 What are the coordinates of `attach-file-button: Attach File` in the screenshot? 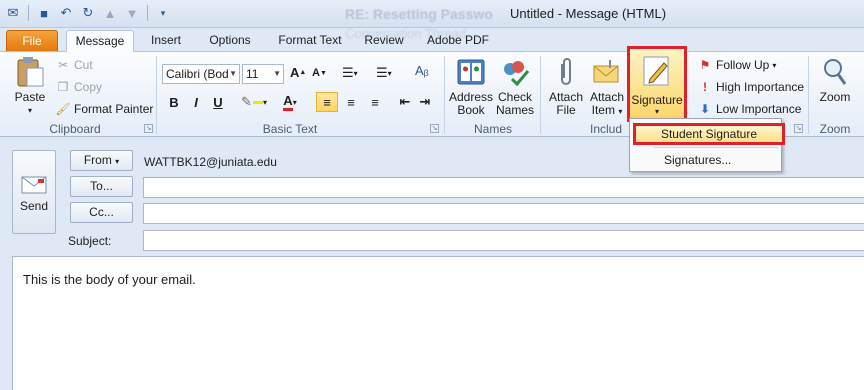 It's located at (566, 86).